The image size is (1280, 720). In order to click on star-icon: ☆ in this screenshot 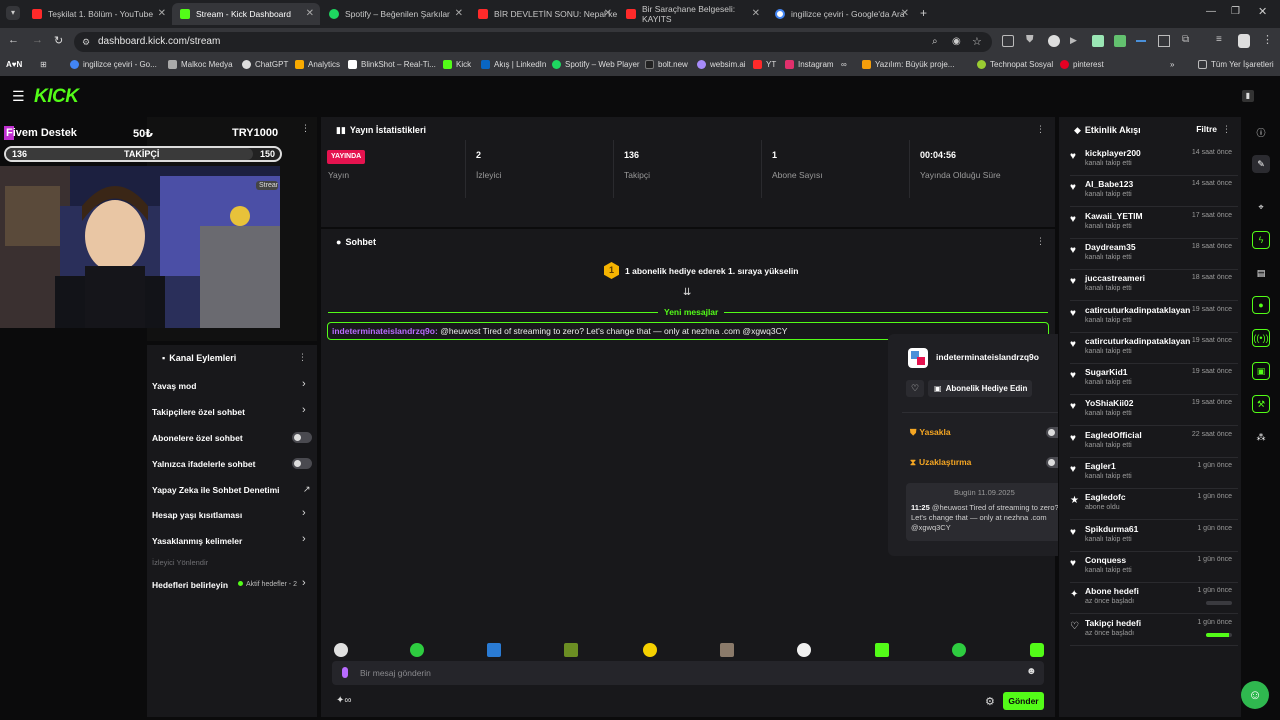, I will do `click(977, 42)`.